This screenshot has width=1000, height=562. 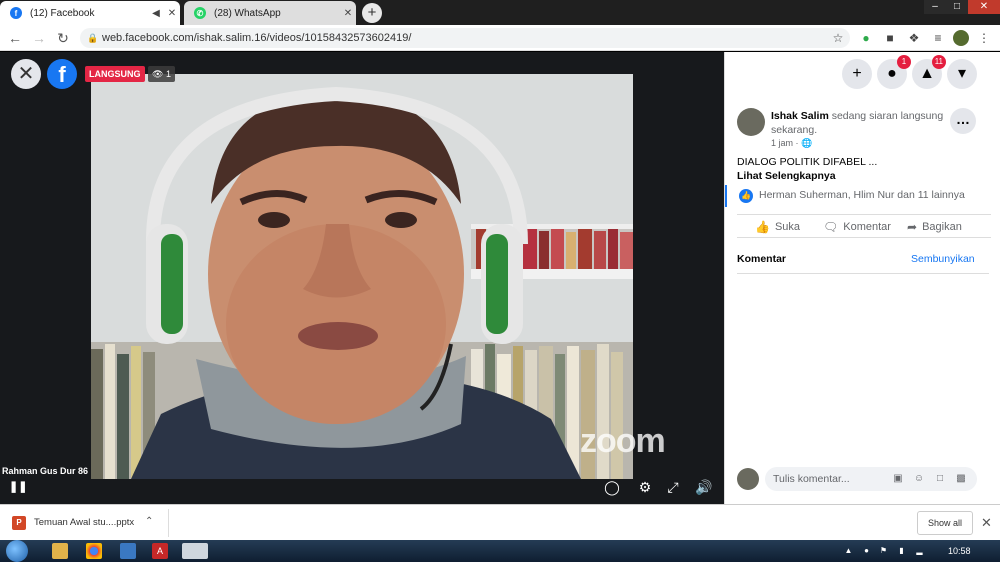 What do you see at coordinates (866, 550) in the screenshot?
I see `tray-antivirus-icon: ●` at bounding box center [866, 550].